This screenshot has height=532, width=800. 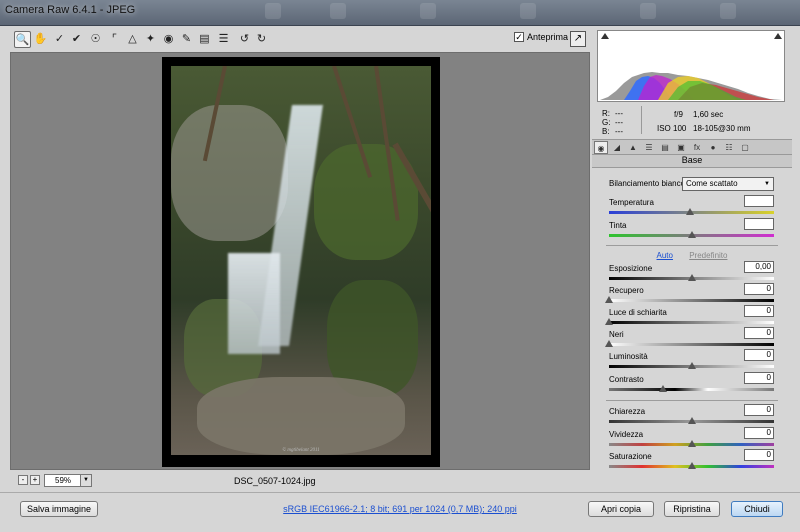 What do you see at coordinates (745, 147) in the screenshot?
I see `snapshots-tab-icon: ▢` at bounding box center [745, 147].